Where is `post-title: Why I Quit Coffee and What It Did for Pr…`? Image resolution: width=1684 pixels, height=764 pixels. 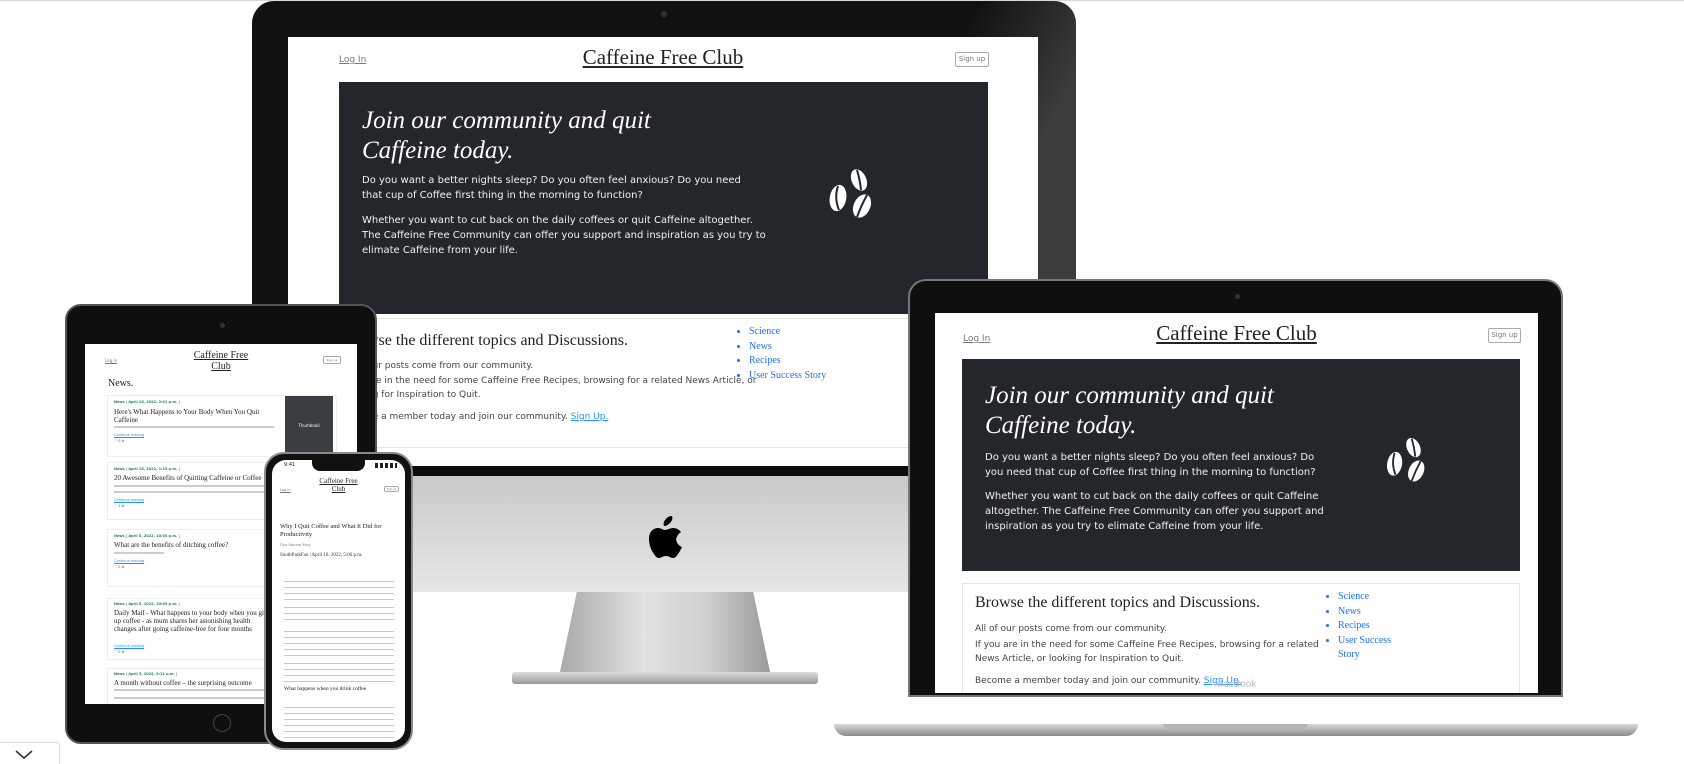
post-title: Why I Quit Coffee and What It Did for Pr… is located at coordinates (331, 530).